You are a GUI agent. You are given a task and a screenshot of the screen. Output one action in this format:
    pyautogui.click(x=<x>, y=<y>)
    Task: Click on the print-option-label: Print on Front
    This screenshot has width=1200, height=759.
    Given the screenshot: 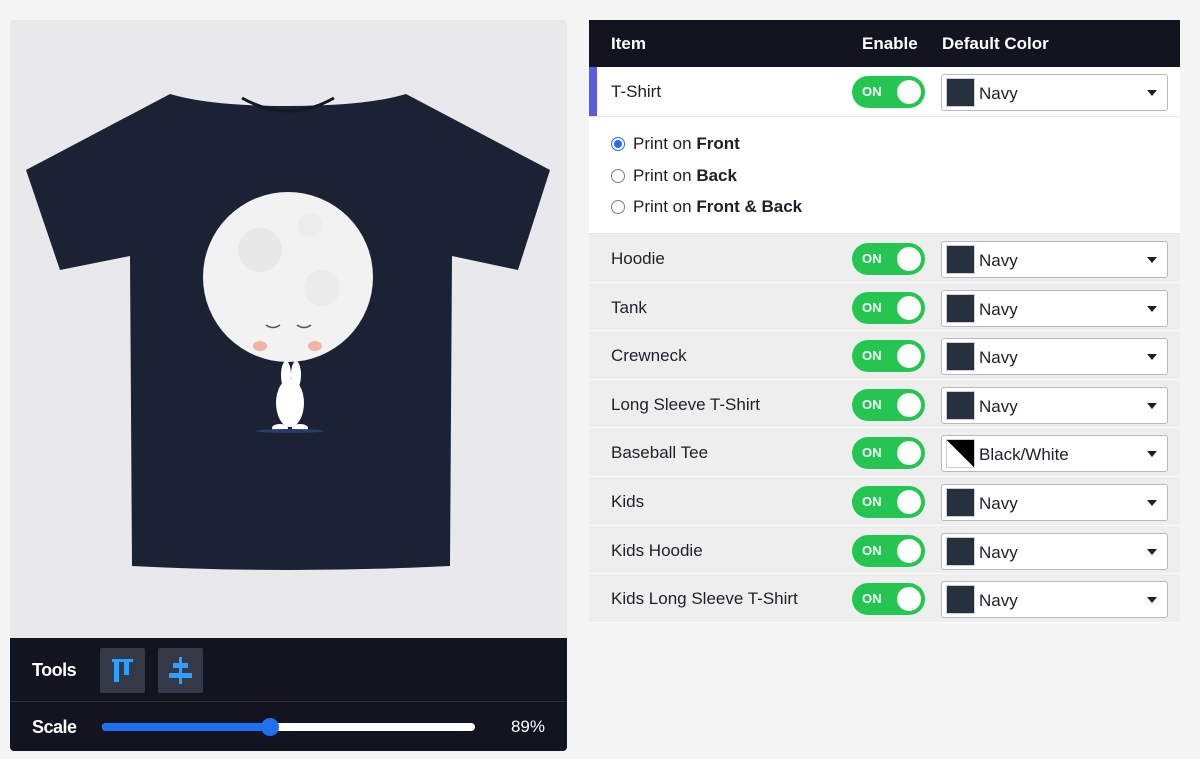 What is the action you would take?
    pyautogui.click(x=686, y=144)
    